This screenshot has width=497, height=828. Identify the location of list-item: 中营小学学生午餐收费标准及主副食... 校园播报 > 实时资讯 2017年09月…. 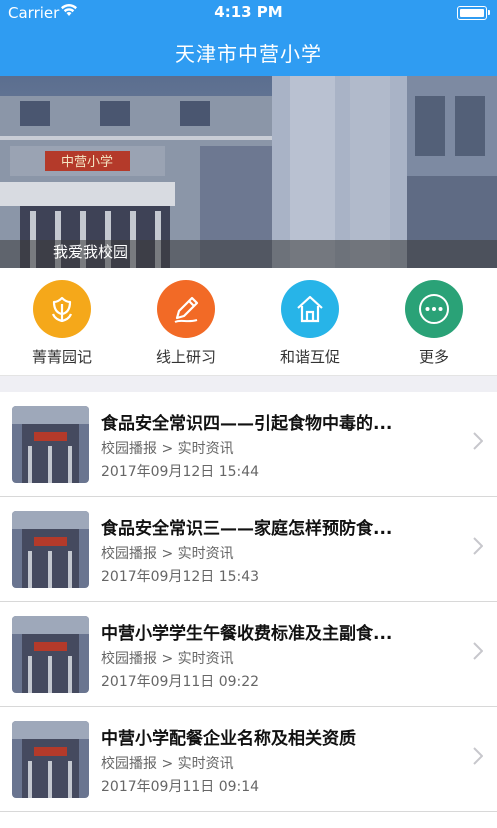
(248, 654).